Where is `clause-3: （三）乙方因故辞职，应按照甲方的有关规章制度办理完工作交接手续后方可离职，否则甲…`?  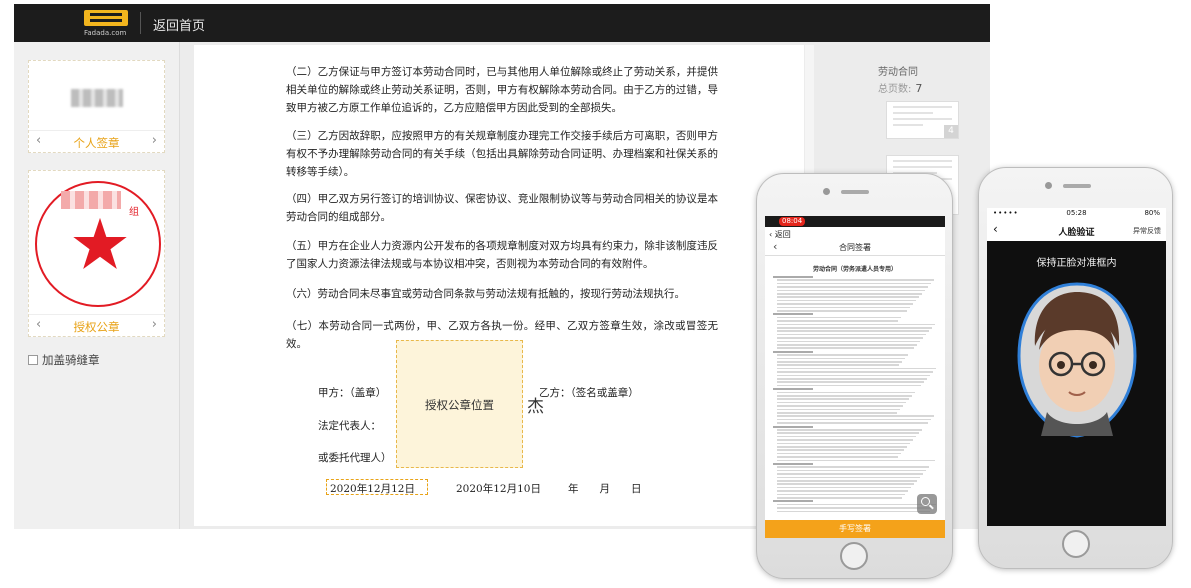
clause-3: （三）乙方因故辞职，应按照甲方的有关规章制度办理完工作交接手续后方可离职，否则甲… is located at coordinates (502, 154).